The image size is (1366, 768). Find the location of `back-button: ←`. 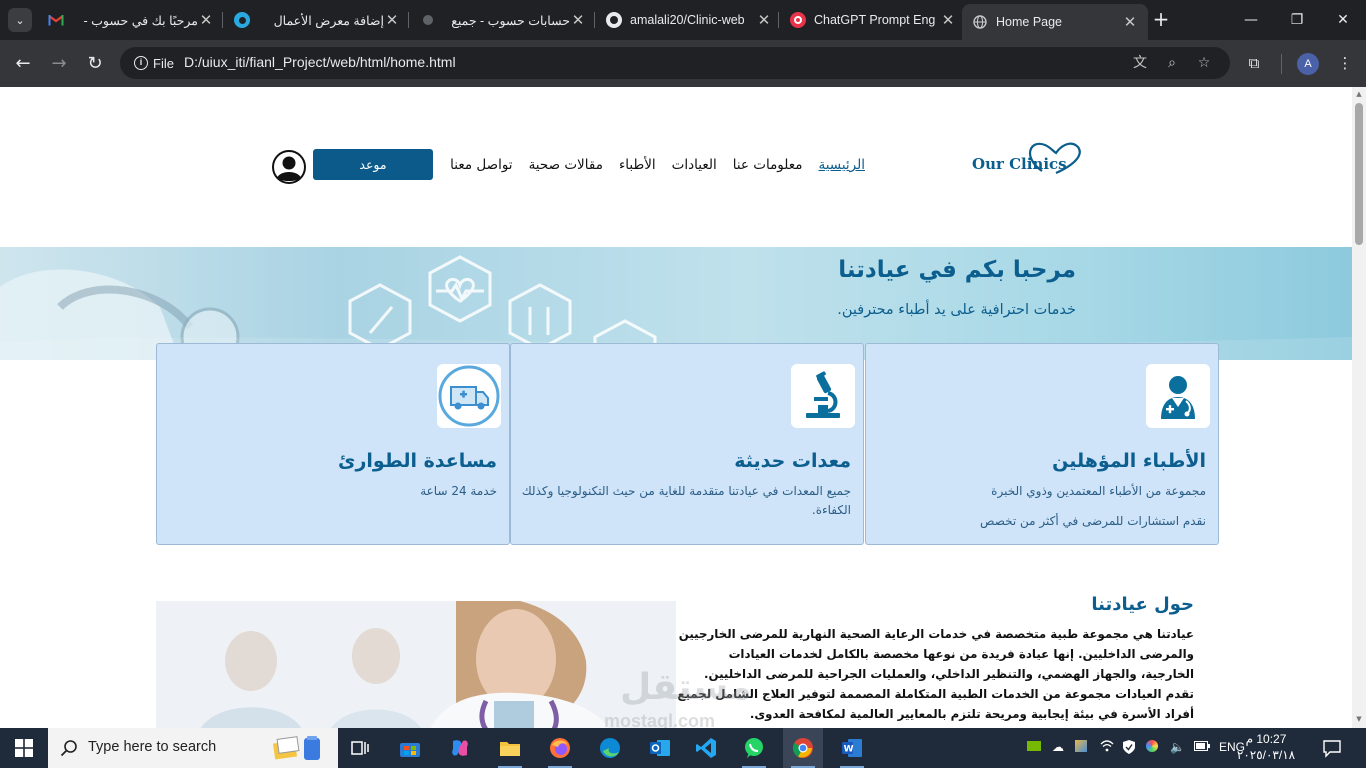

back-button: ← is located at coordinates (23, 63).